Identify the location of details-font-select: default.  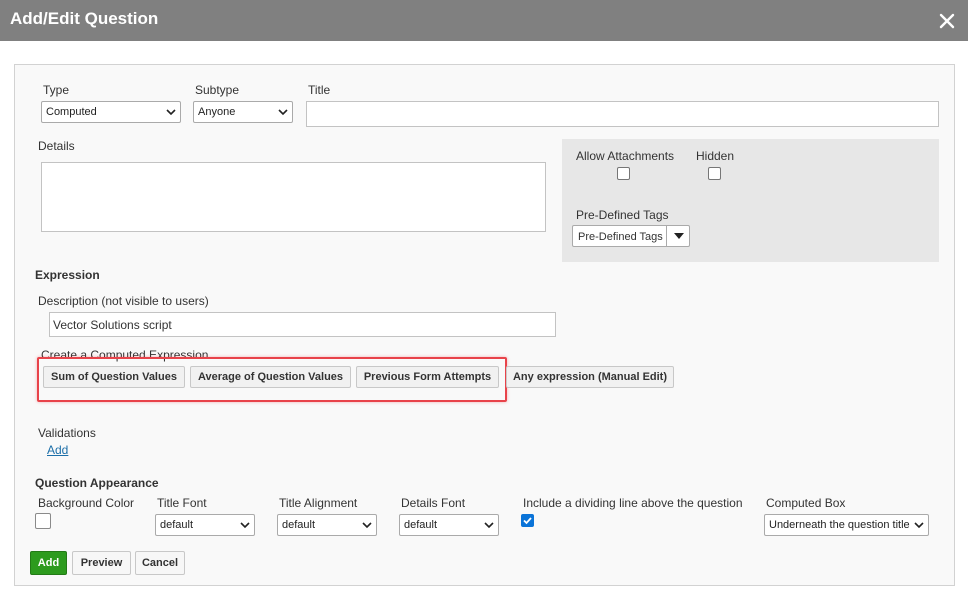
(449, 525).